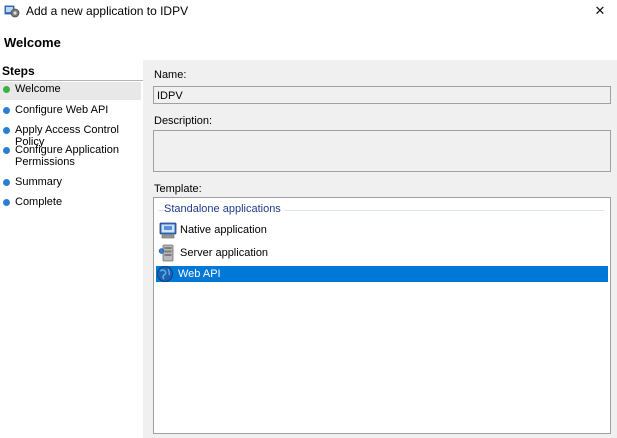  Describe the element at coordinates (70, 184) in the screenshot. I see `step-summary: Summary` at that location.